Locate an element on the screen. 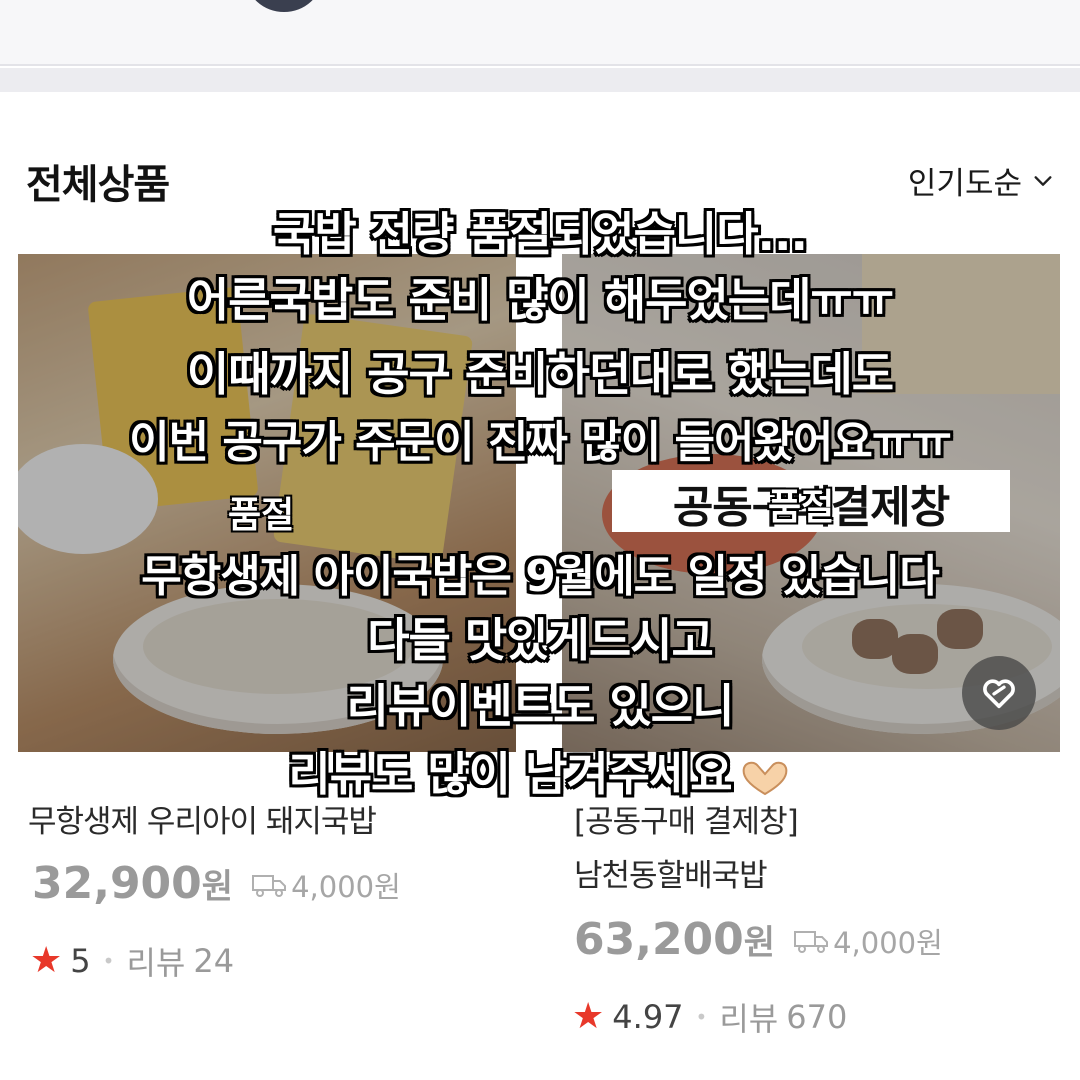  overlay-line: 다들 맛있게드시고 is located at coordinates (540, 640).